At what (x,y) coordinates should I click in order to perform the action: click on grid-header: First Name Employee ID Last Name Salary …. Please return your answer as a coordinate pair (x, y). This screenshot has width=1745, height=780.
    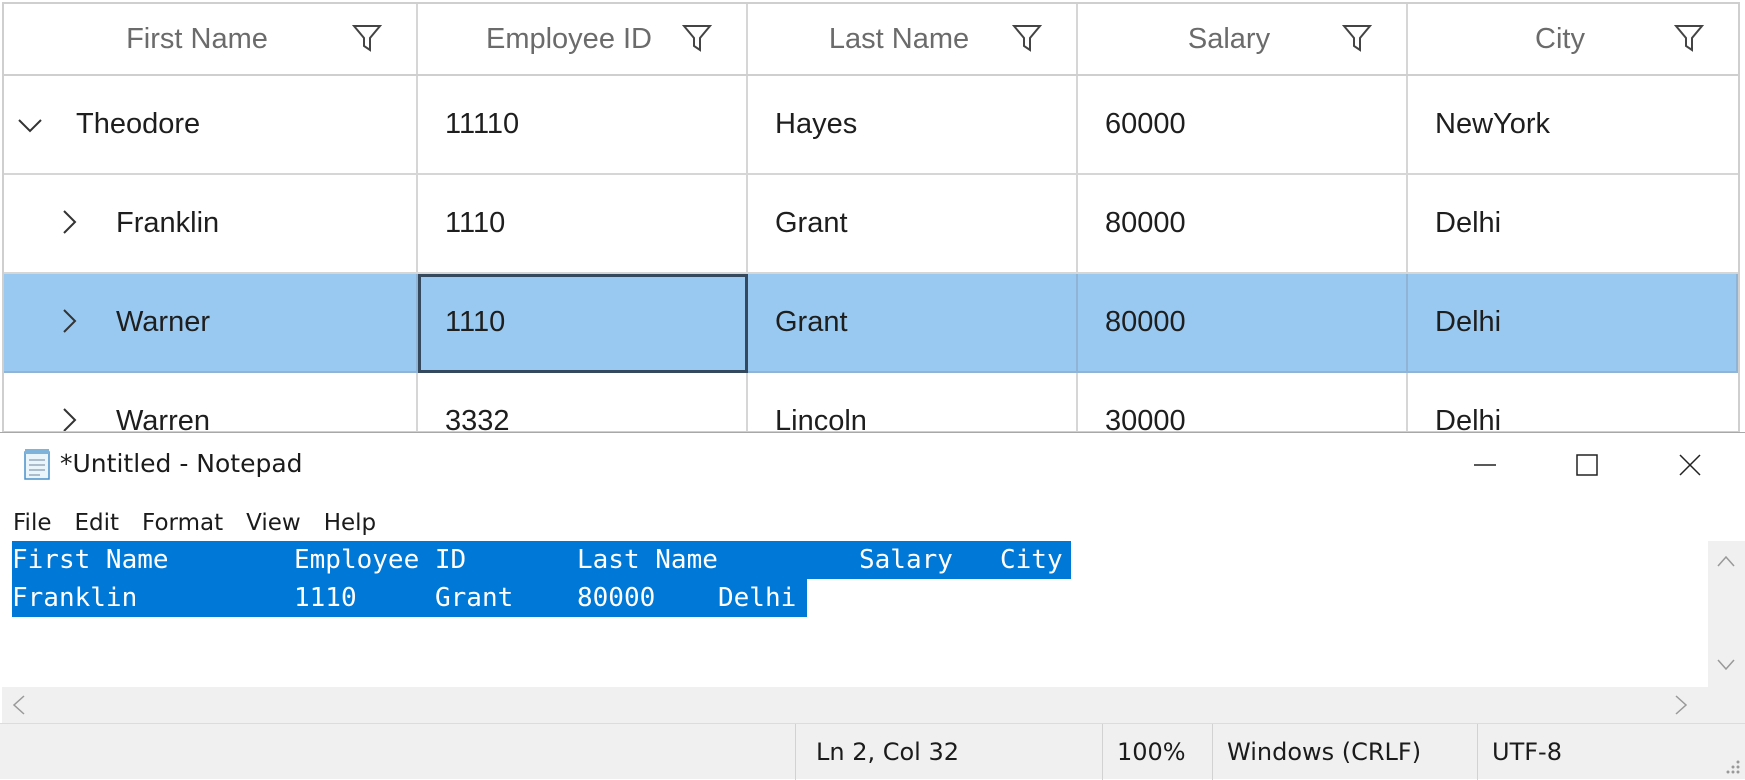
    Looking at the image, I should click on (871, 40).